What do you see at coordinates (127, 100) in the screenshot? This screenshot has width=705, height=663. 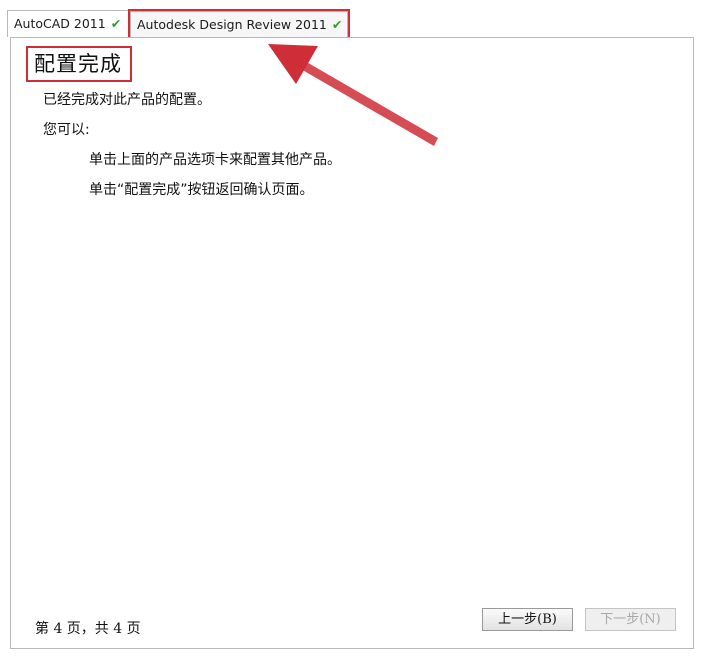 I see `status-text: 已经完成对此产品的配置。` at bounding box center [127, 100].